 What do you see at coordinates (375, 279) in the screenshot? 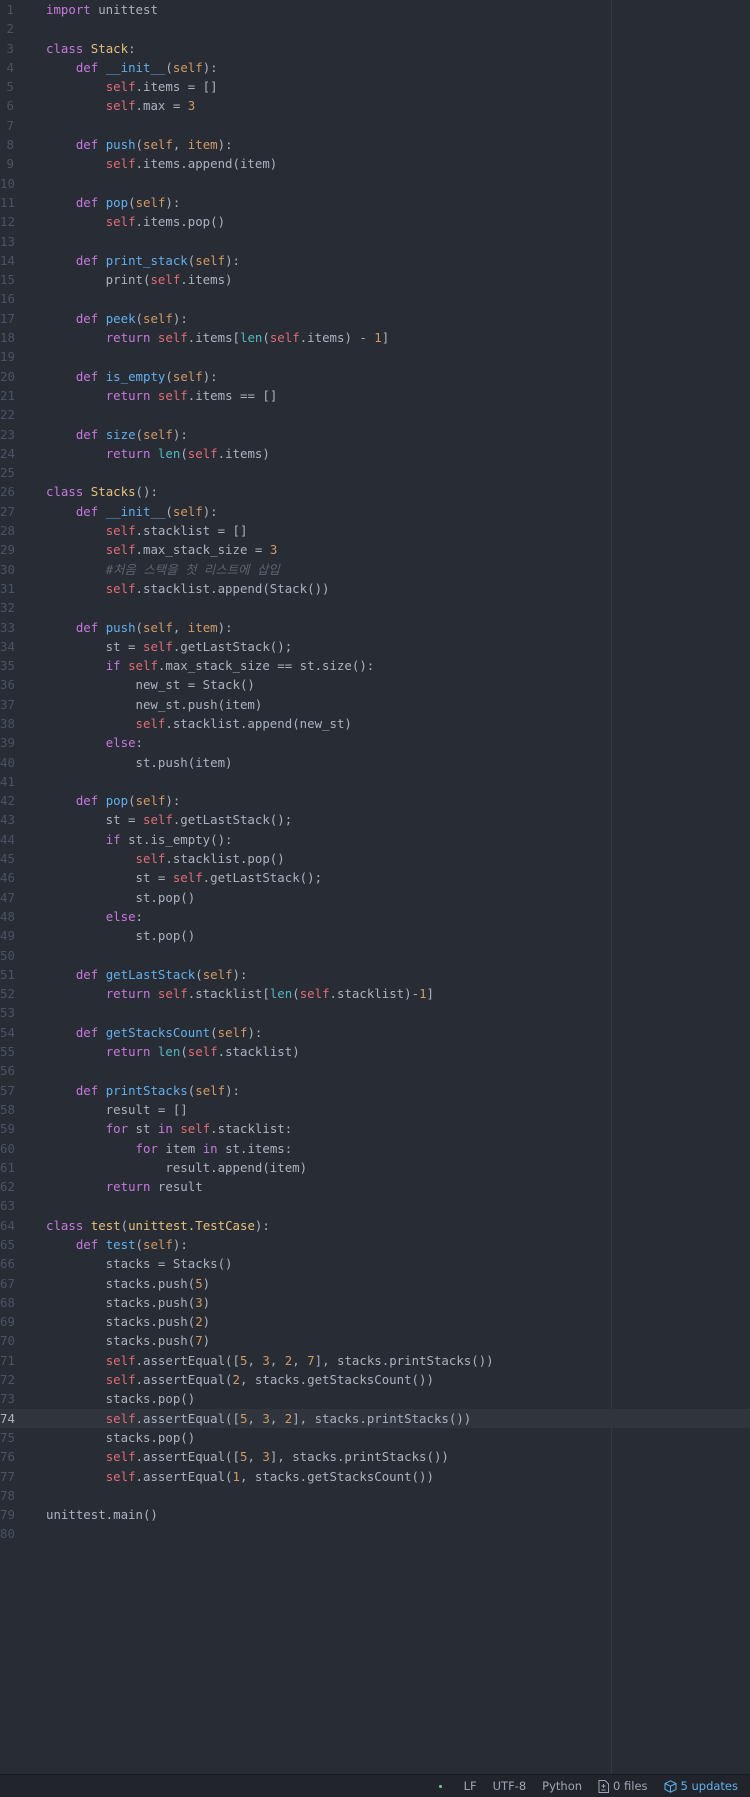
I see `code-line: 15 print(self.items)` at bounding box center [375, 279].